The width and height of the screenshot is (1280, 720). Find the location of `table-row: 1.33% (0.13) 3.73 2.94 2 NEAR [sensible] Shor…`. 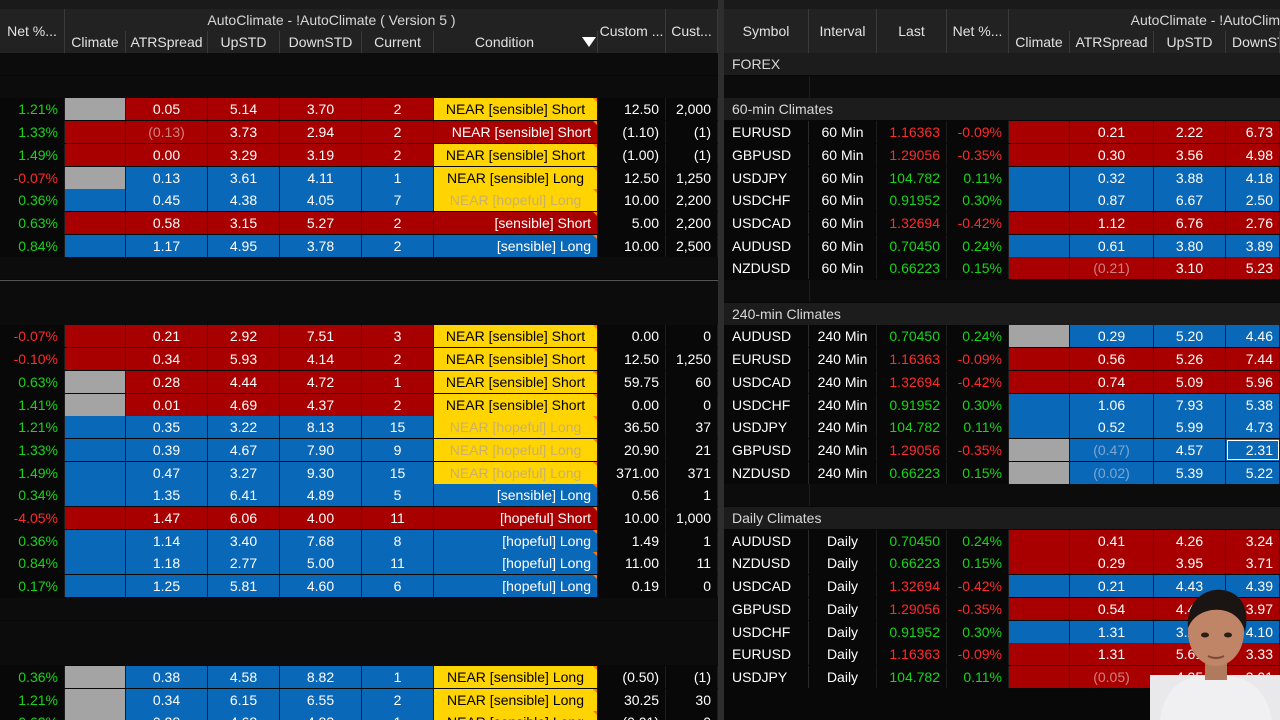

table-row: 1.33% (0.13) 3.73 2.94 2 NEAR [sensible] Shor… is located at coordinates (359, 132).